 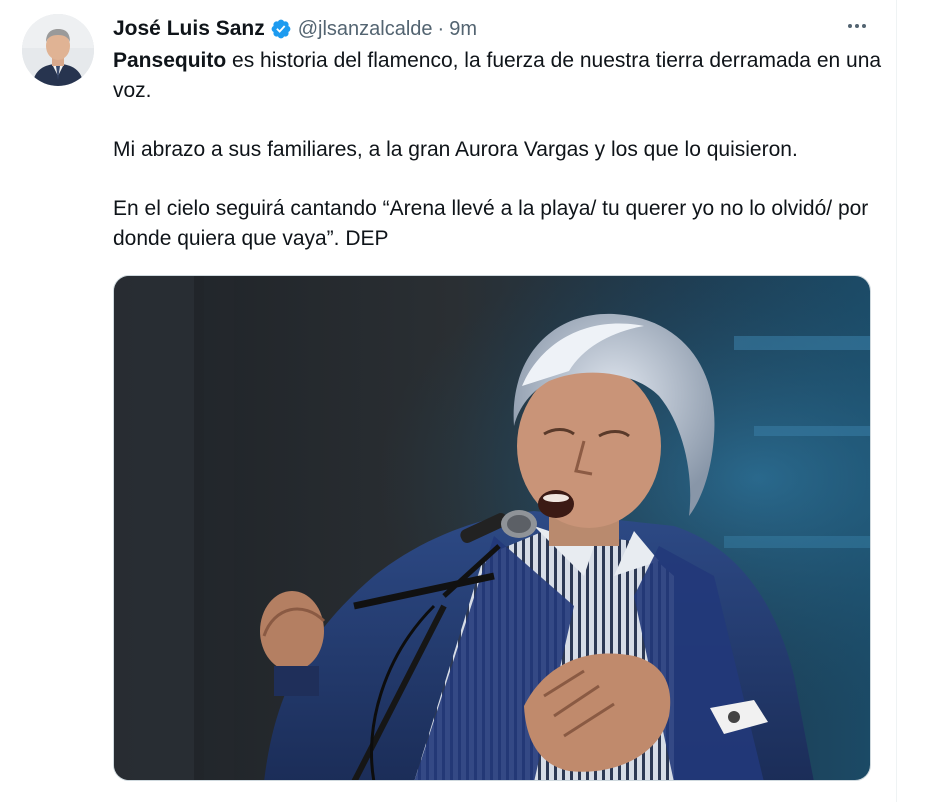 I want to click on tweet-bold-name: Pansequito, so click(x=170, y=60).